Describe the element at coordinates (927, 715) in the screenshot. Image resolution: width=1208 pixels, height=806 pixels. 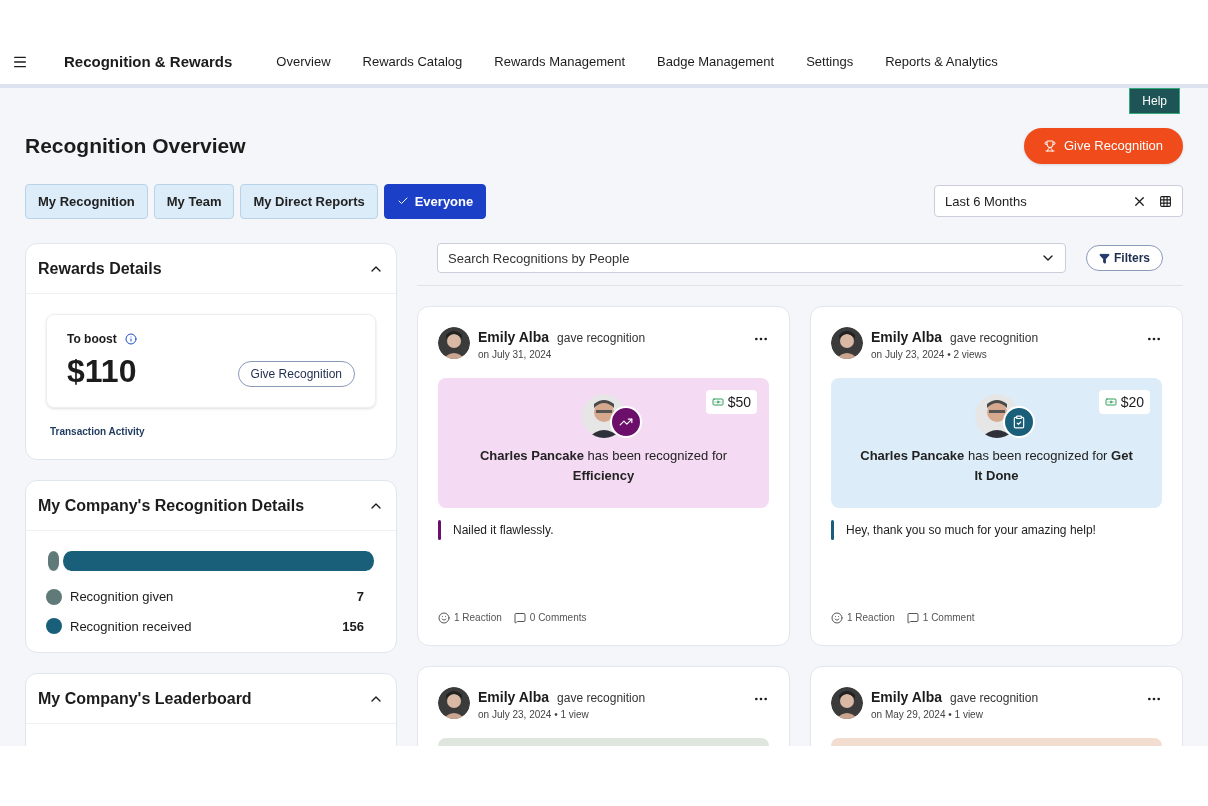
I see `card-meta: on May 29, 2024 • 1 view` at that location.